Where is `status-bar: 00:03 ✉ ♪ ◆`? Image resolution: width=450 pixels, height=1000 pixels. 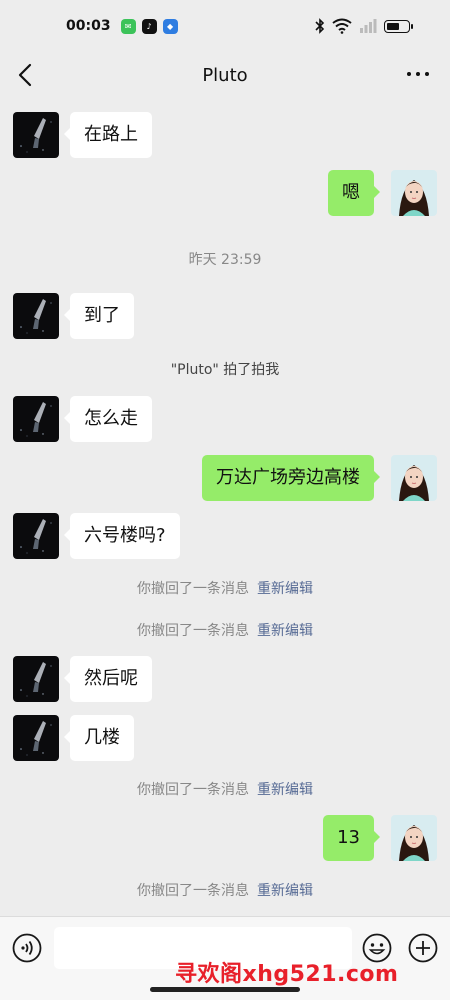
status-bar: 00:03 ✉ ♪ ◆ is located at coordinates (225, 26).